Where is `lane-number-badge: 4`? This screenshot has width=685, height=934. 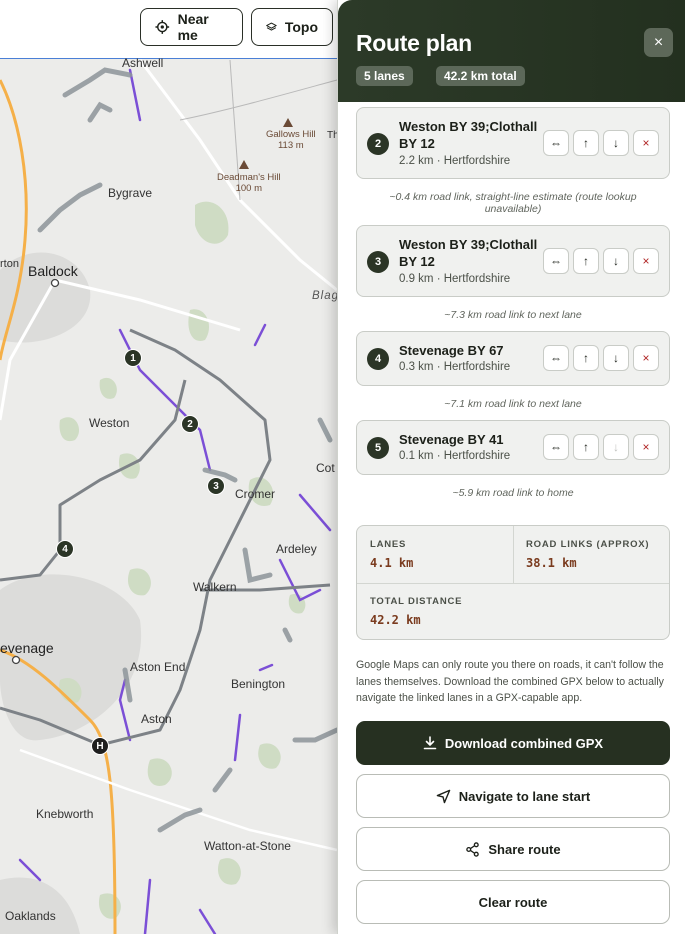 lane-number-badge: 4 is located at coordinates (378, 359).